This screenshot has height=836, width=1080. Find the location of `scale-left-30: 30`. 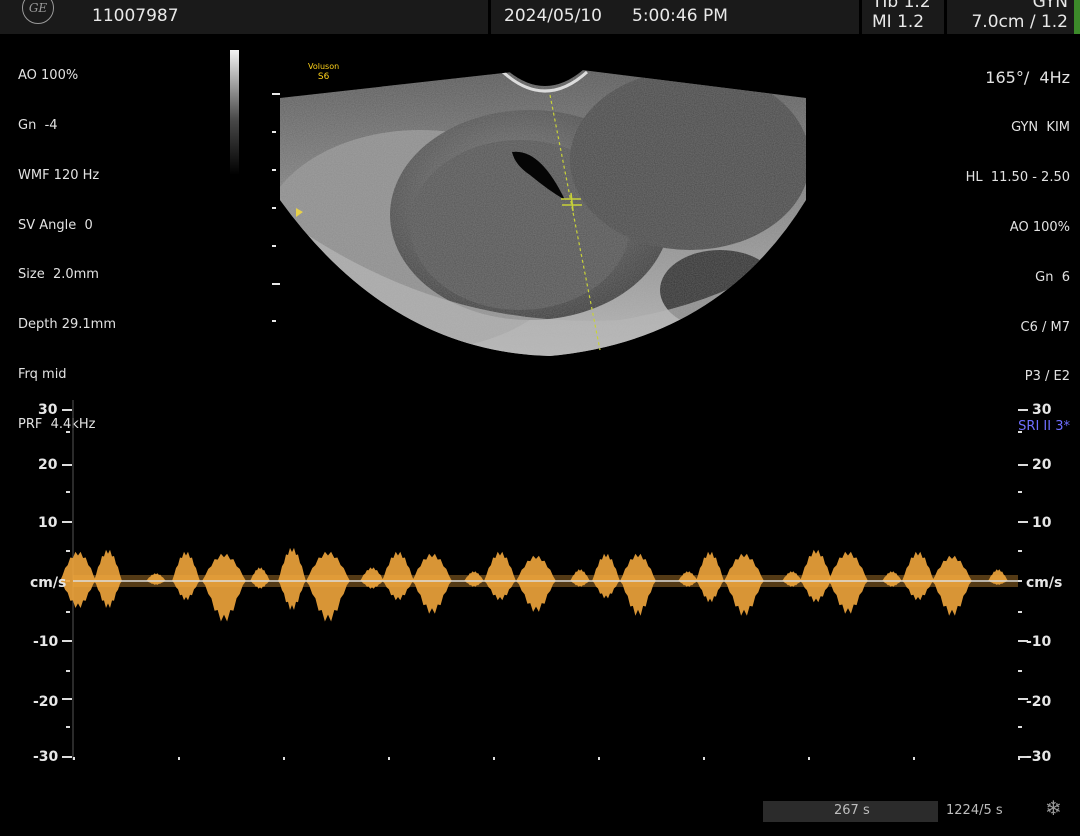

scale-left-30: 30 is located at coordinates (48, 410).